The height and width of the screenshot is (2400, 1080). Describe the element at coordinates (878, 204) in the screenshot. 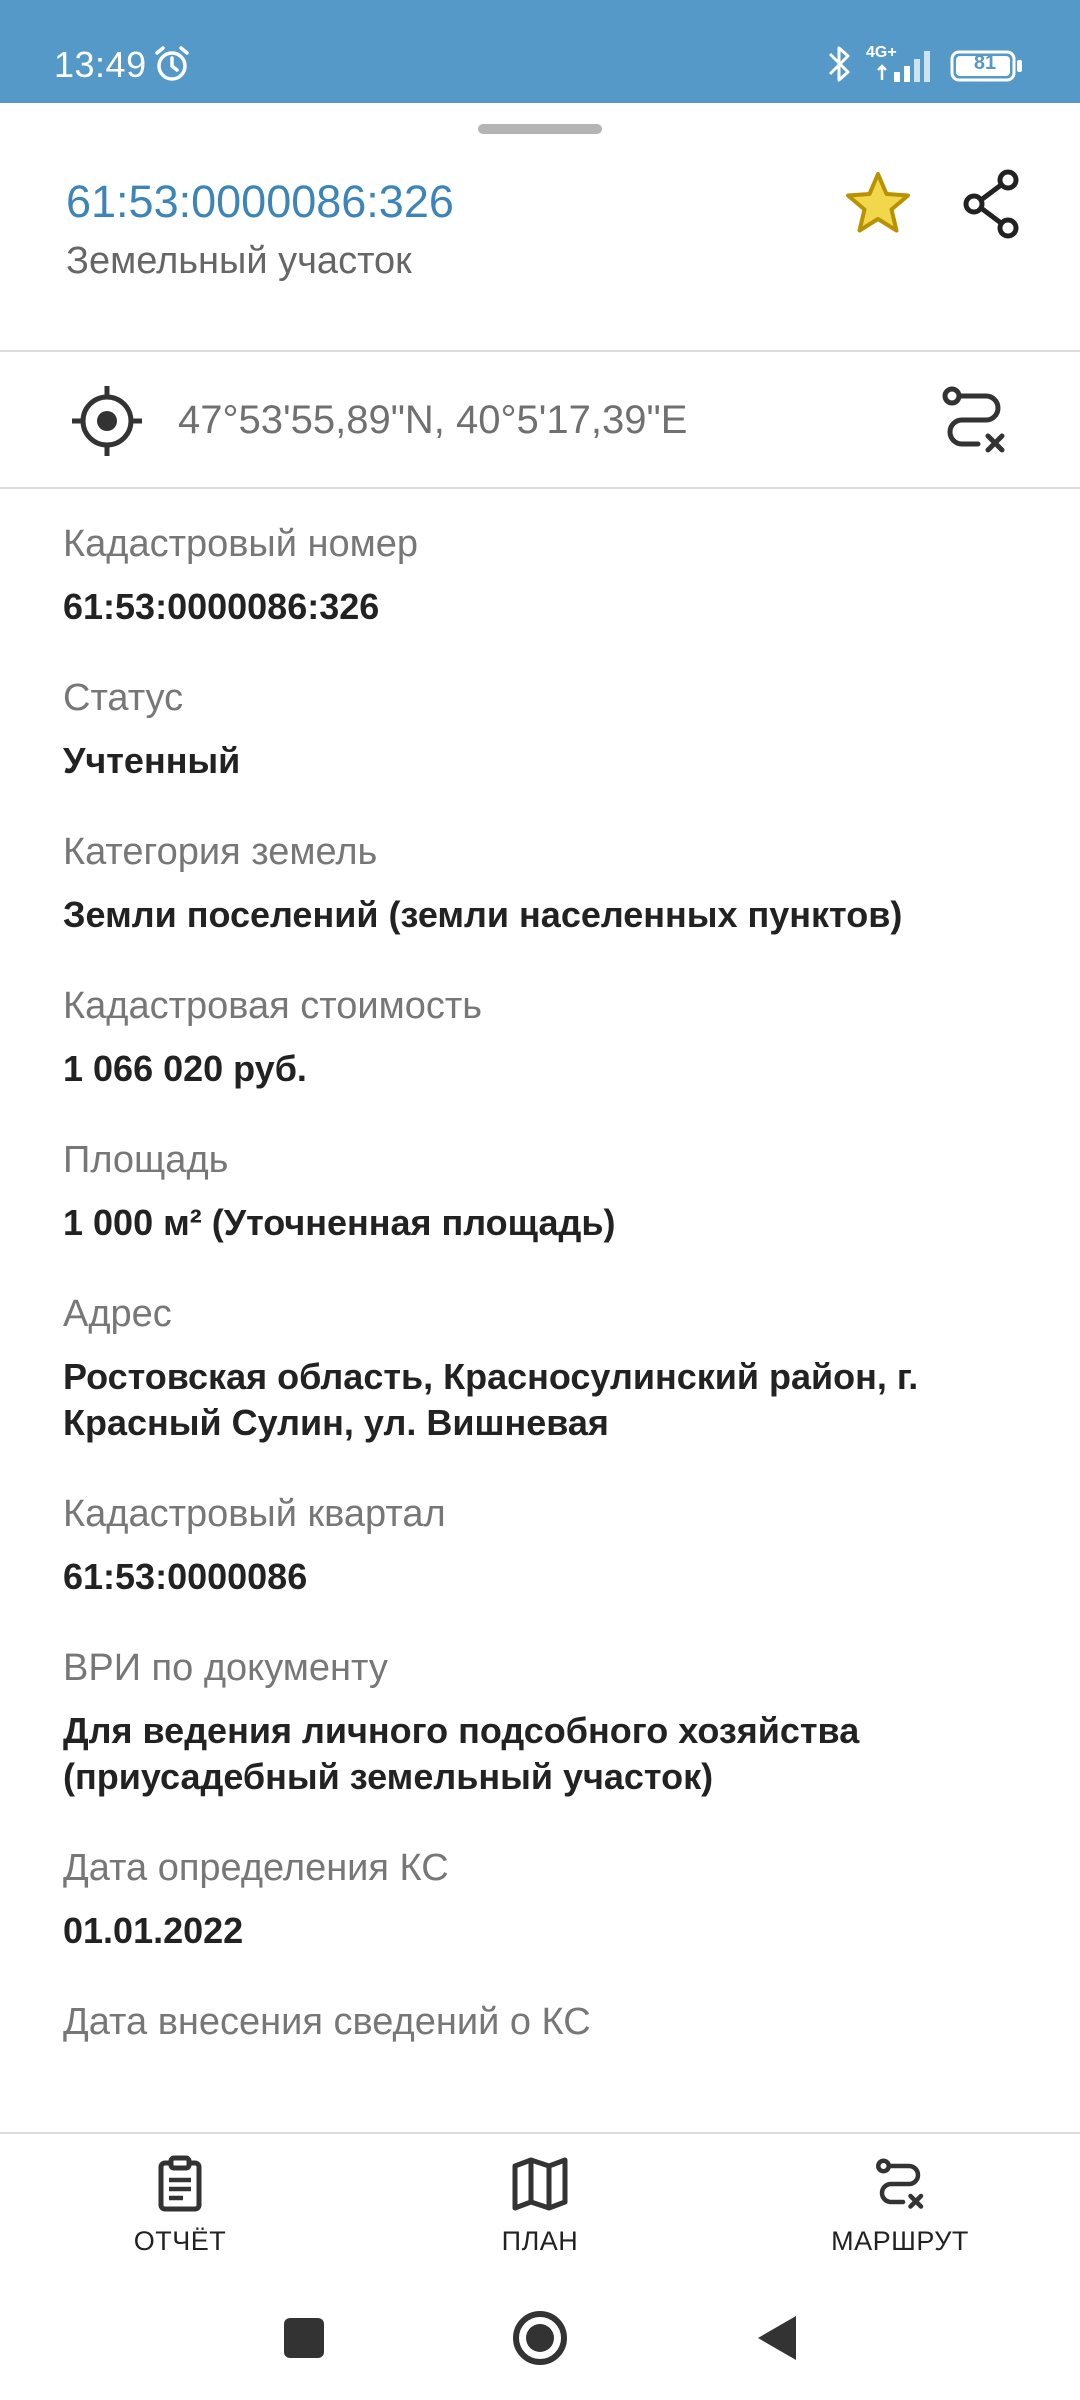

I see `favorite-star-icon` at that location.